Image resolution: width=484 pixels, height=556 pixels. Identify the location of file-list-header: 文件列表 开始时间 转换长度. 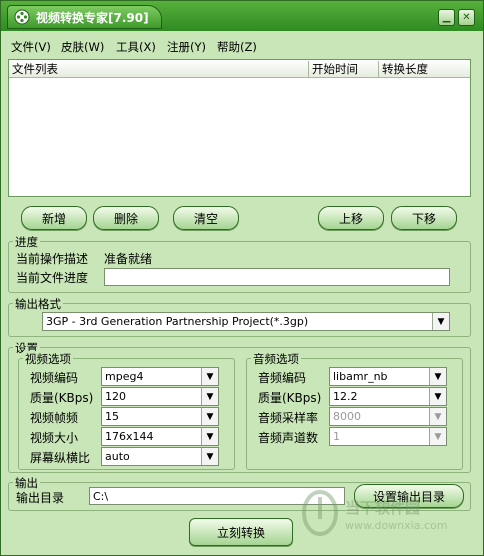
(239, 69).